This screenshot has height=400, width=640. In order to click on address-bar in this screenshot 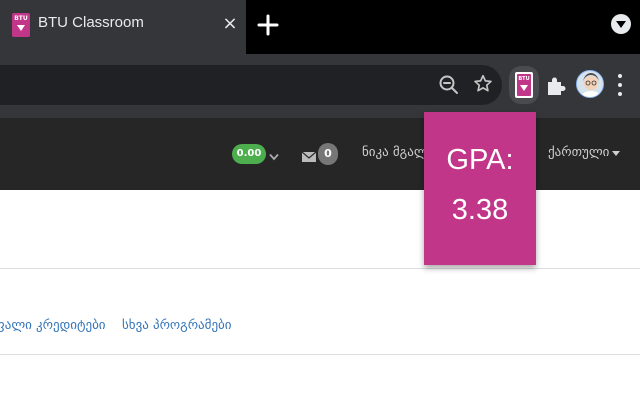, I will do `click(251, 85)`.